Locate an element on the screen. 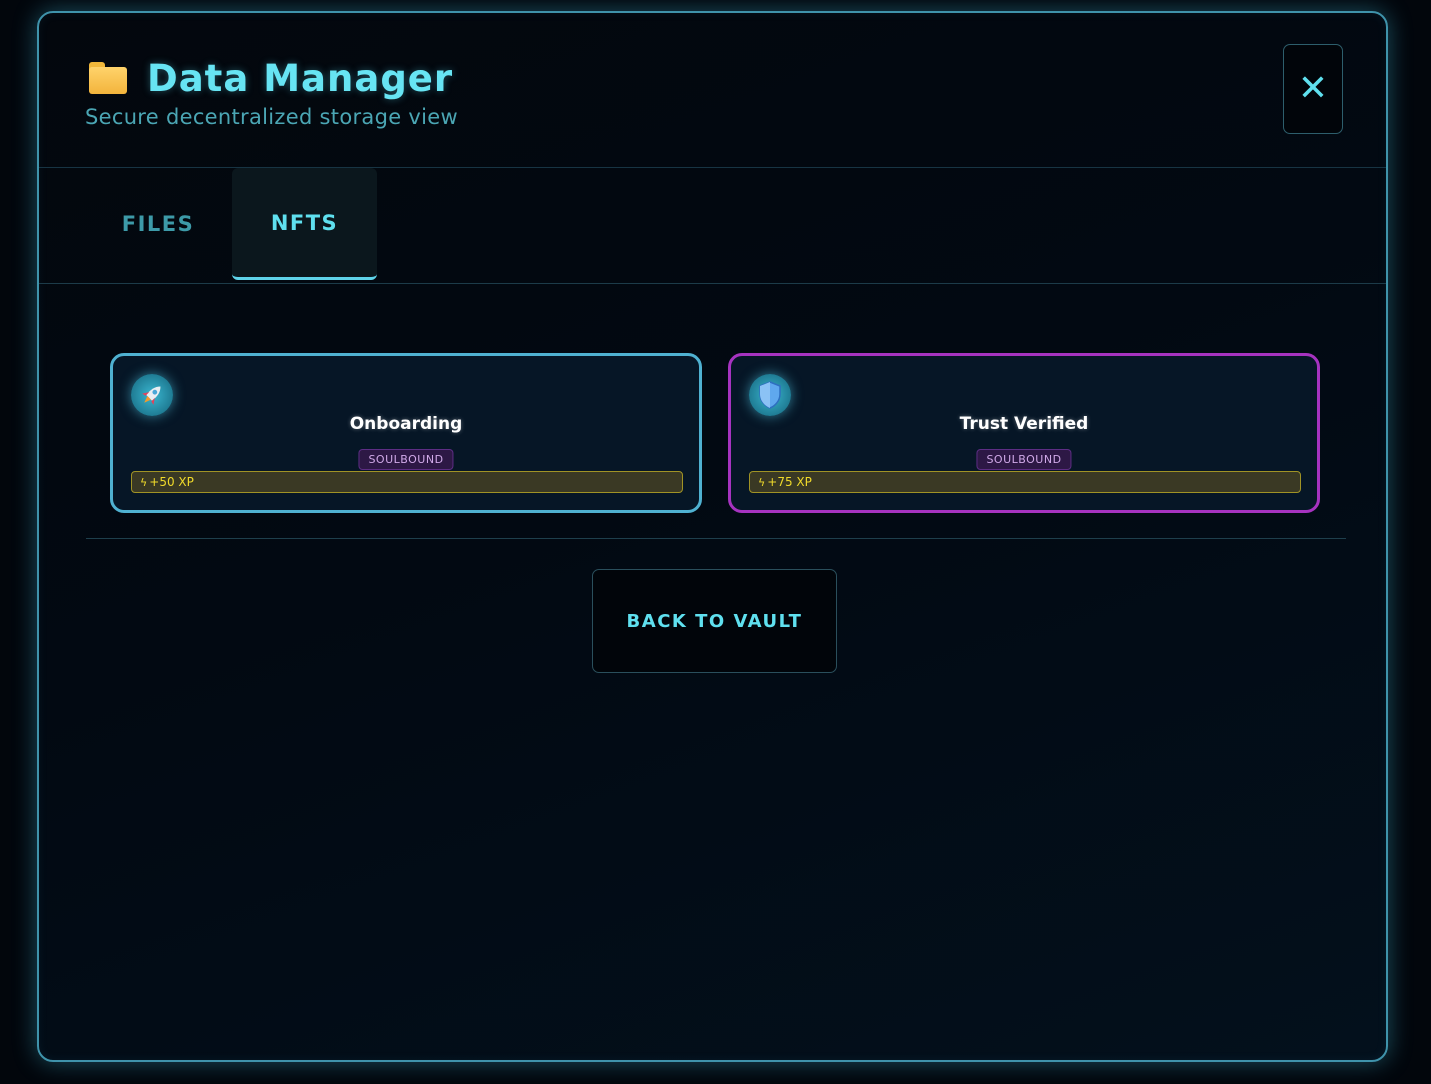  nft-card-onboarding: Onboarding SOULBOUND ϟ +50 XP is located at coordinates (406, 433).